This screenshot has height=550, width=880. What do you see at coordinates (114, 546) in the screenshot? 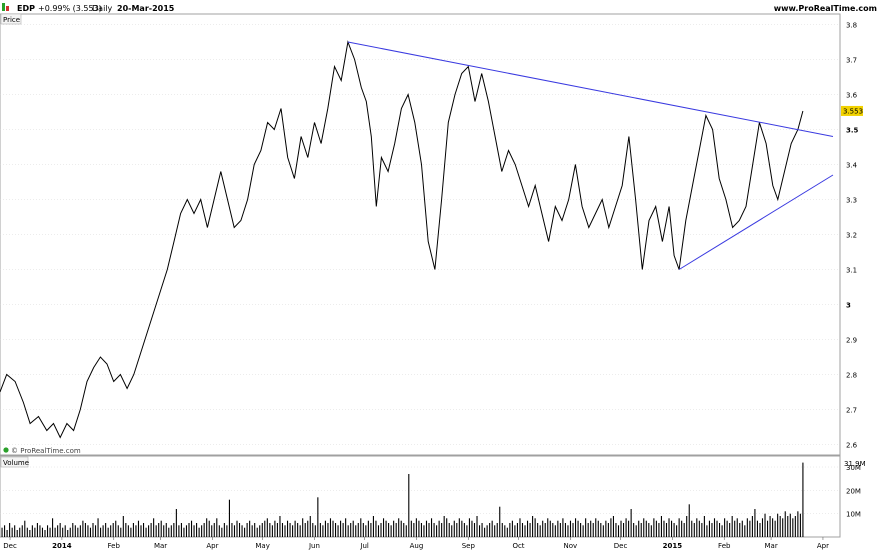
I see `x-tick-label: Feb` at bounding box center [114, 546].